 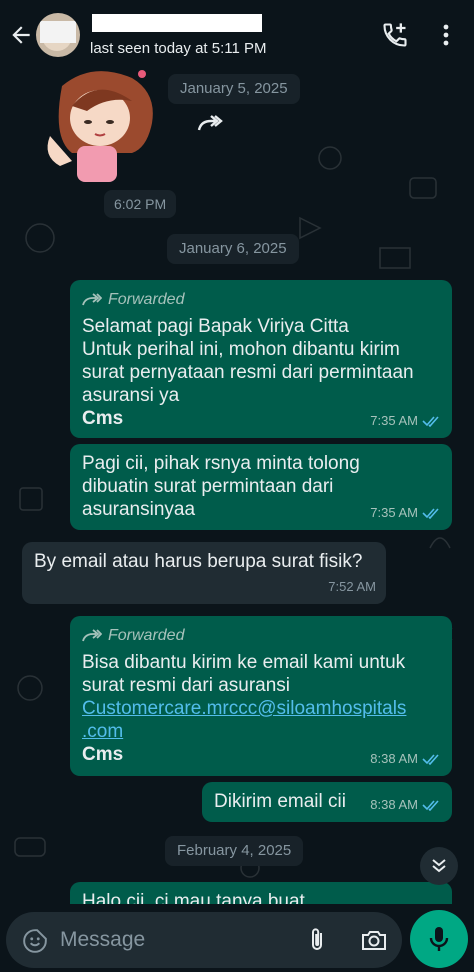 What do you see at coordinates (446, 35) in the screenshot?
I see `more-options-icon` at bounding box center [446, 35].